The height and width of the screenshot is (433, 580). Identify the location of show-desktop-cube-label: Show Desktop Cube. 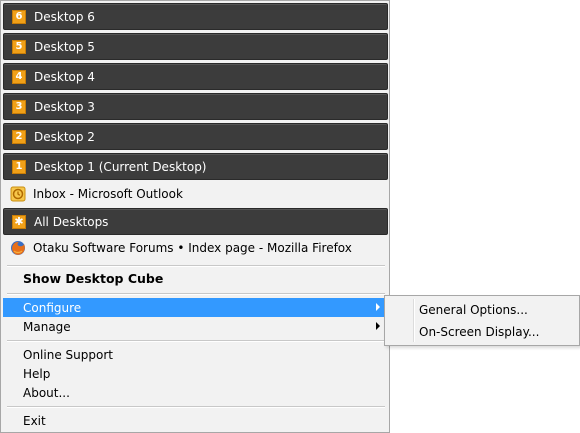
(93, 278).